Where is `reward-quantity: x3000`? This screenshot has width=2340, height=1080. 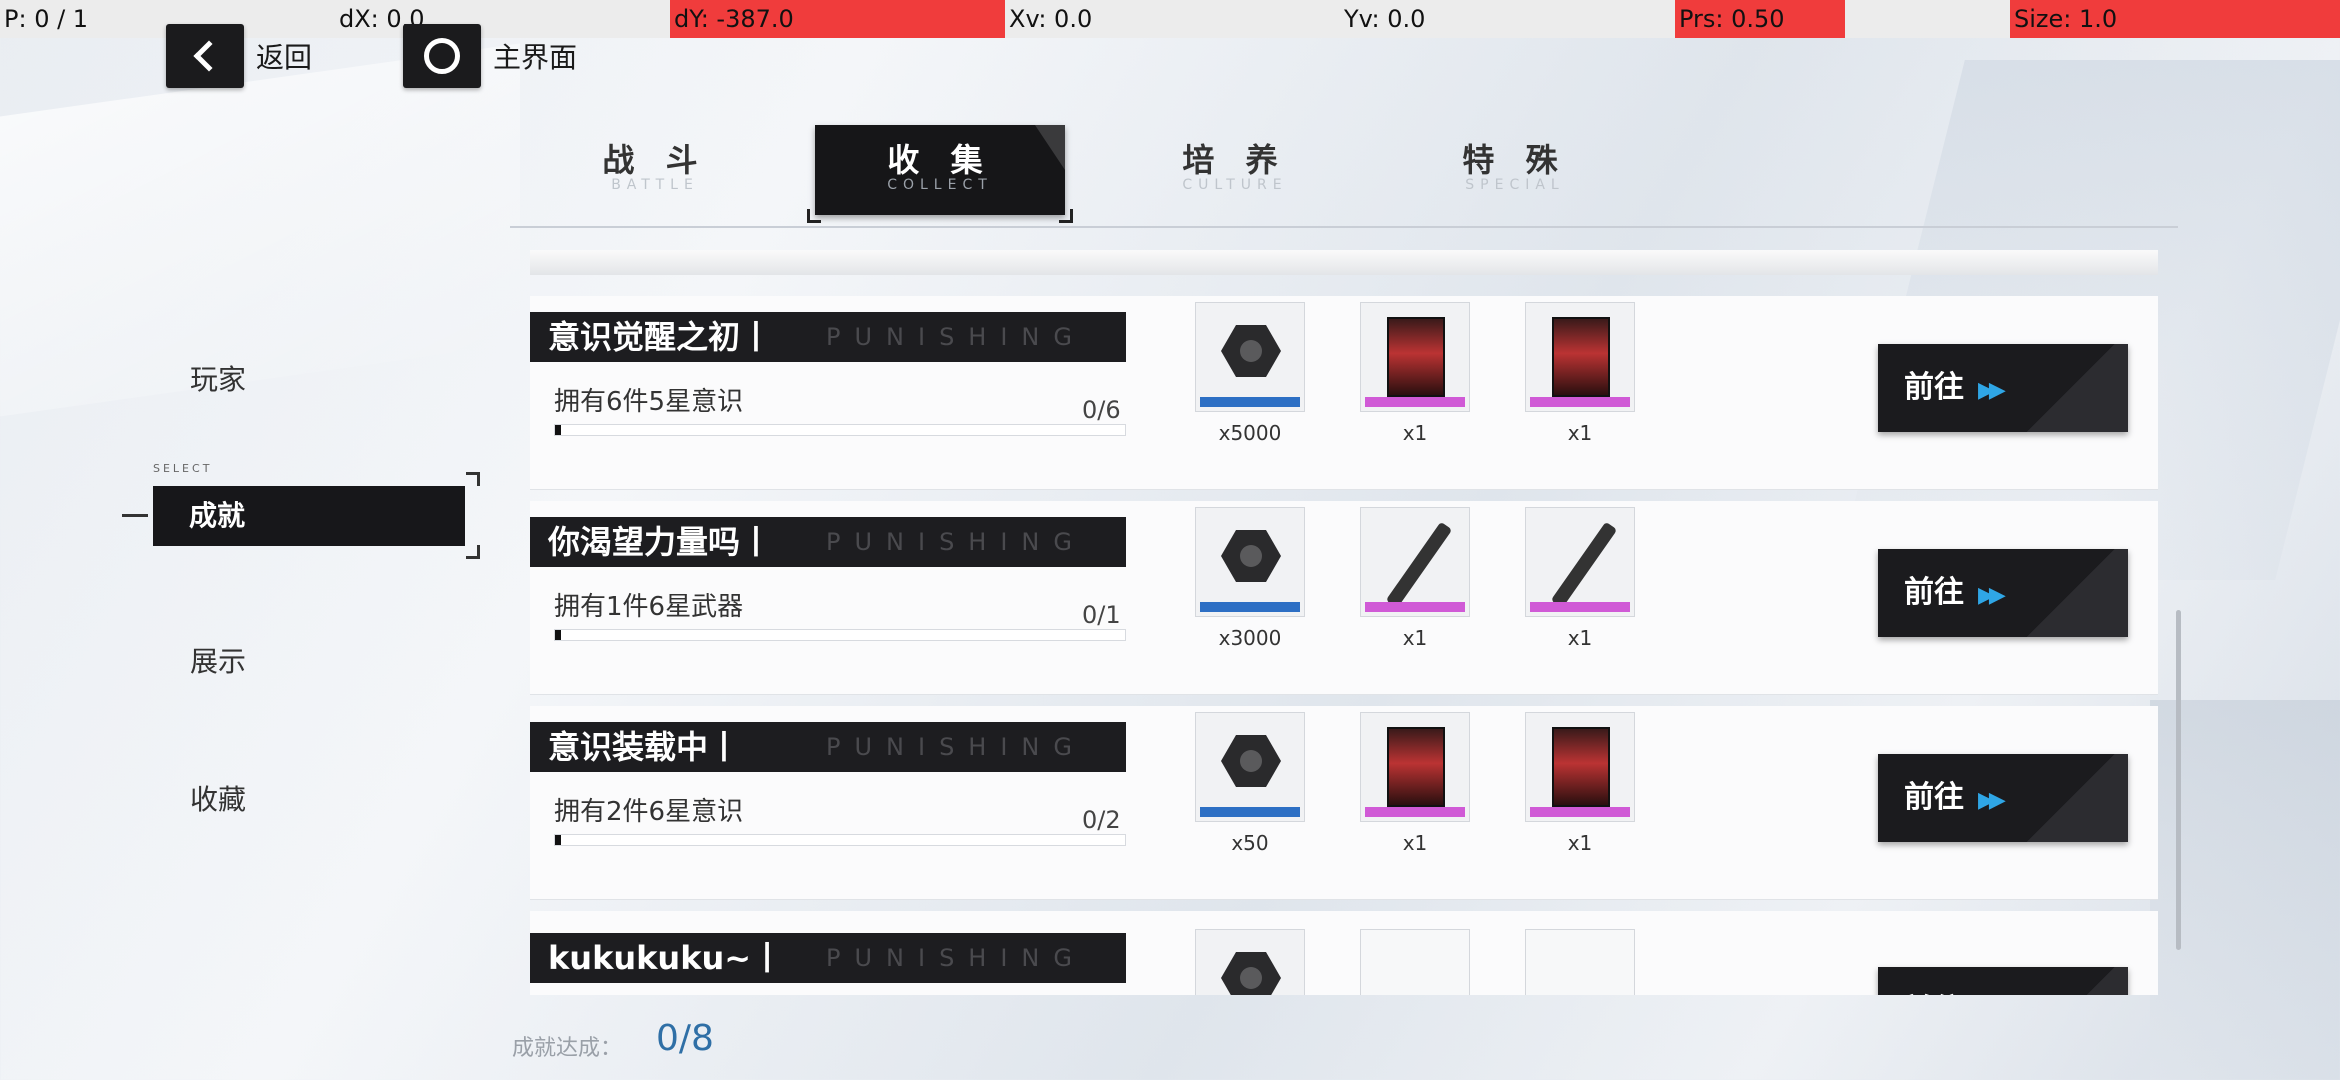 reward-quantity: x3000 is located at coordinates (1250, 638).